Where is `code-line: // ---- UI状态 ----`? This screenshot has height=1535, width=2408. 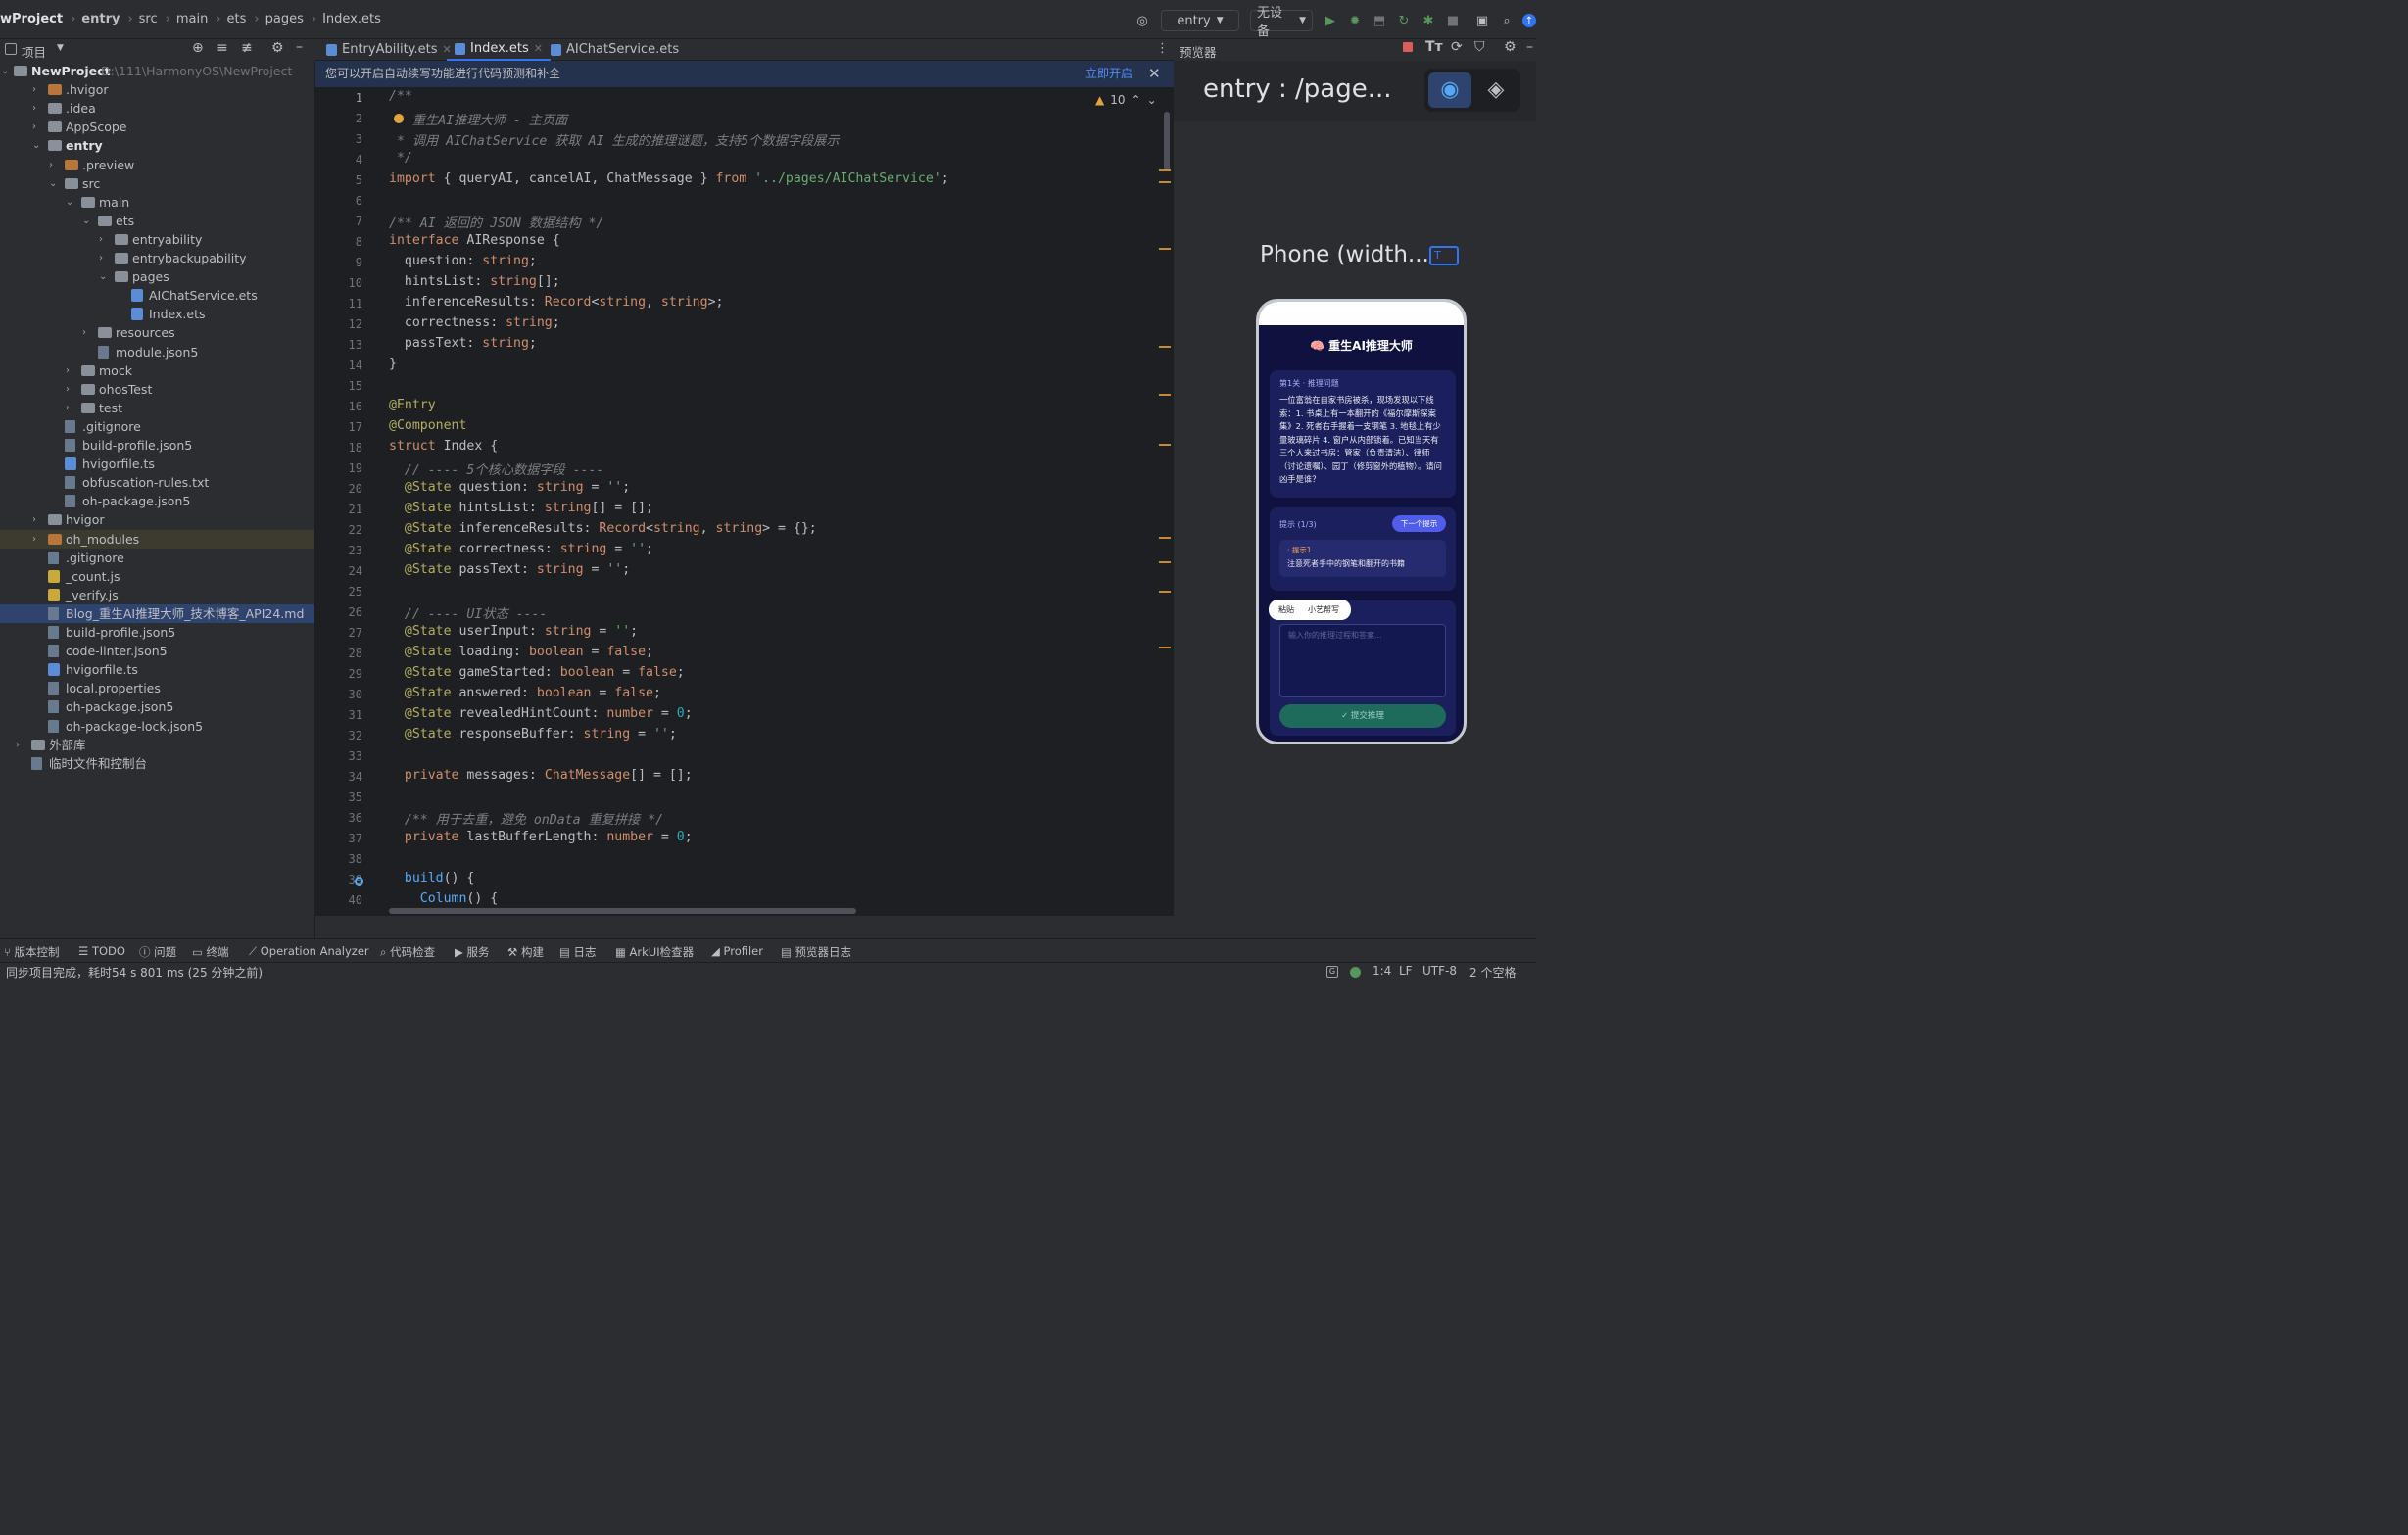
code-line: // ---- UI状态 ---- is located at coordinates (468, 613).